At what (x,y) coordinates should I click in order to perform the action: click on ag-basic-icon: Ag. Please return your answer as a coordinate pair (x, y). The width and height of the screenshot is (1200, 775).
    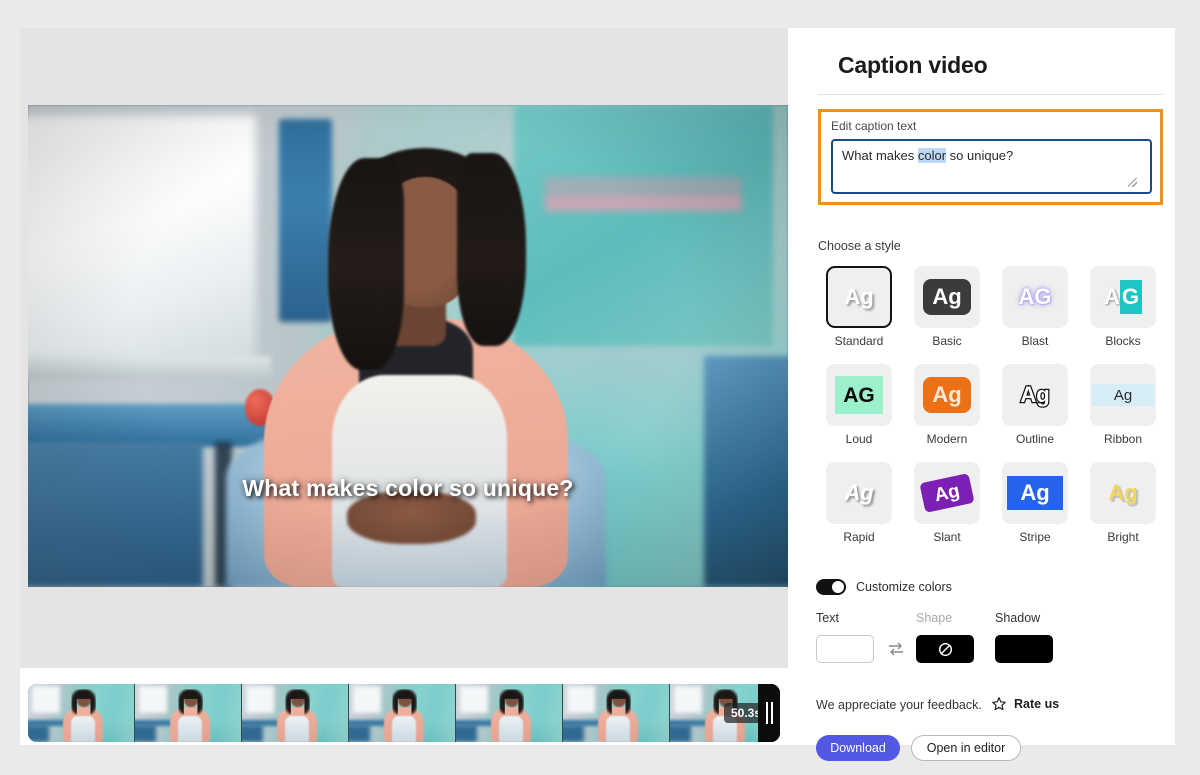
    Looking at the image, I should click on (947, 297).